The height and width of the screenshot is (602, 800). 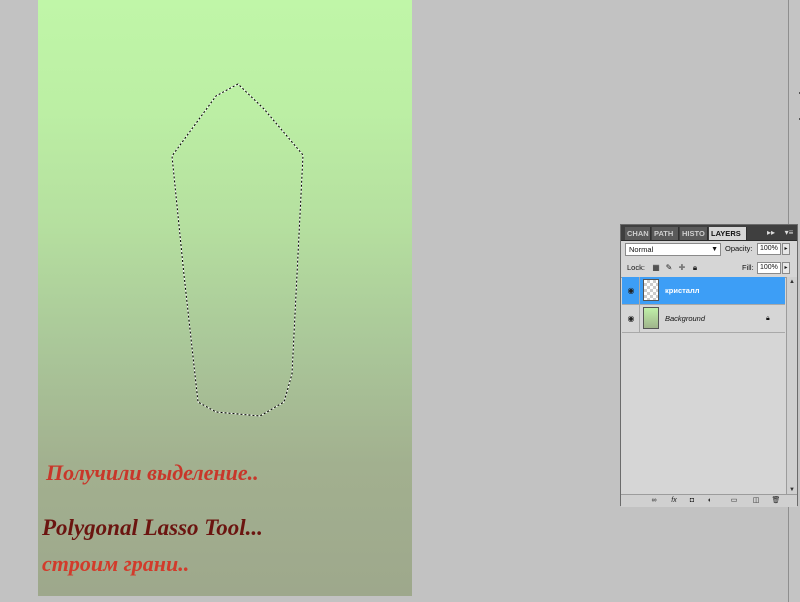 I want to click on lock-transparency-icon: ▦, so click(x=656, y=268).